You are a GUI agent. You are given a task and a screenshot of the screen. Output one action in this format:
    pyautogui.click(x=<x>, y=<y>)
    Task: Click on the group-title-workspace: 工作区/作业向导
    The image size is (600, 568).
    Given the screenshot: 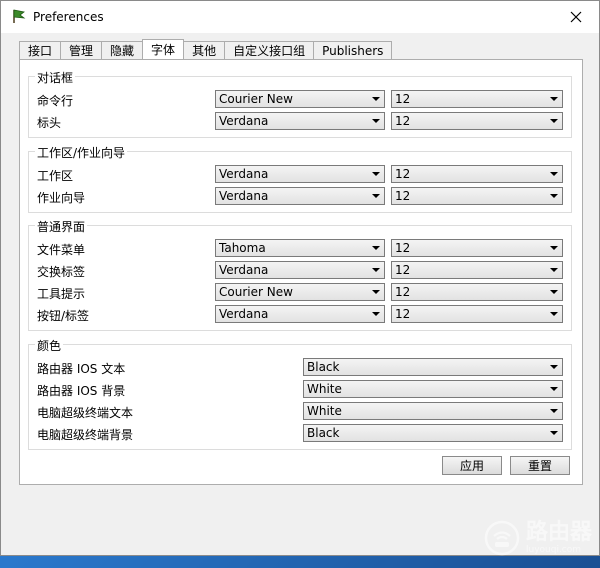 What is the action you would take?
    pyautogui.click(x=81, y=152)
    